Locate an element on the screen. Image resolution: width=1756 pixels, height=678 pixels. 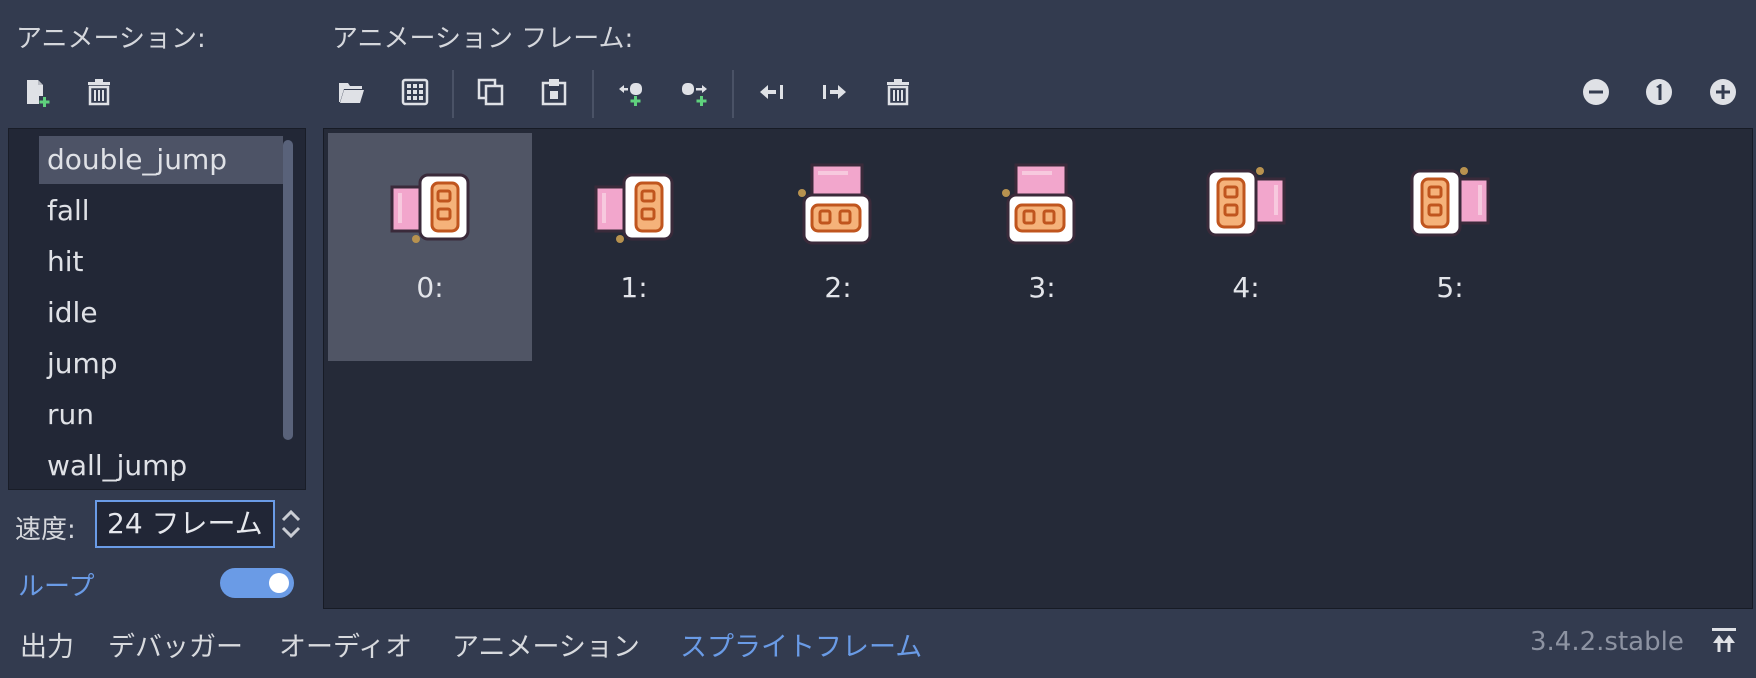
tab-output: 出力 is located at coordinates (47, 644).